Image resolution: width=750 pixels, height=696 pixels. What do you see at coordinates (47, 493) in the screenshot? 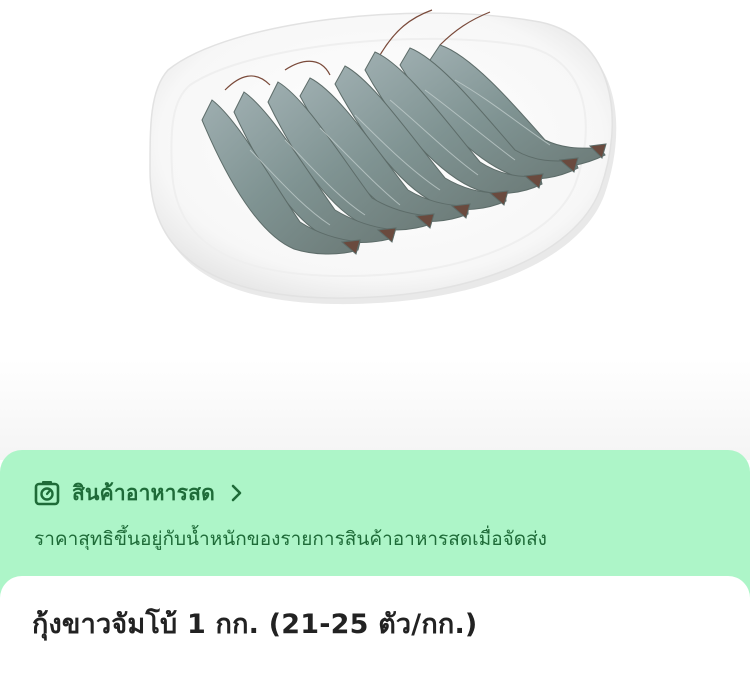
I see `scale-icon` at bounding box center [47, 493].